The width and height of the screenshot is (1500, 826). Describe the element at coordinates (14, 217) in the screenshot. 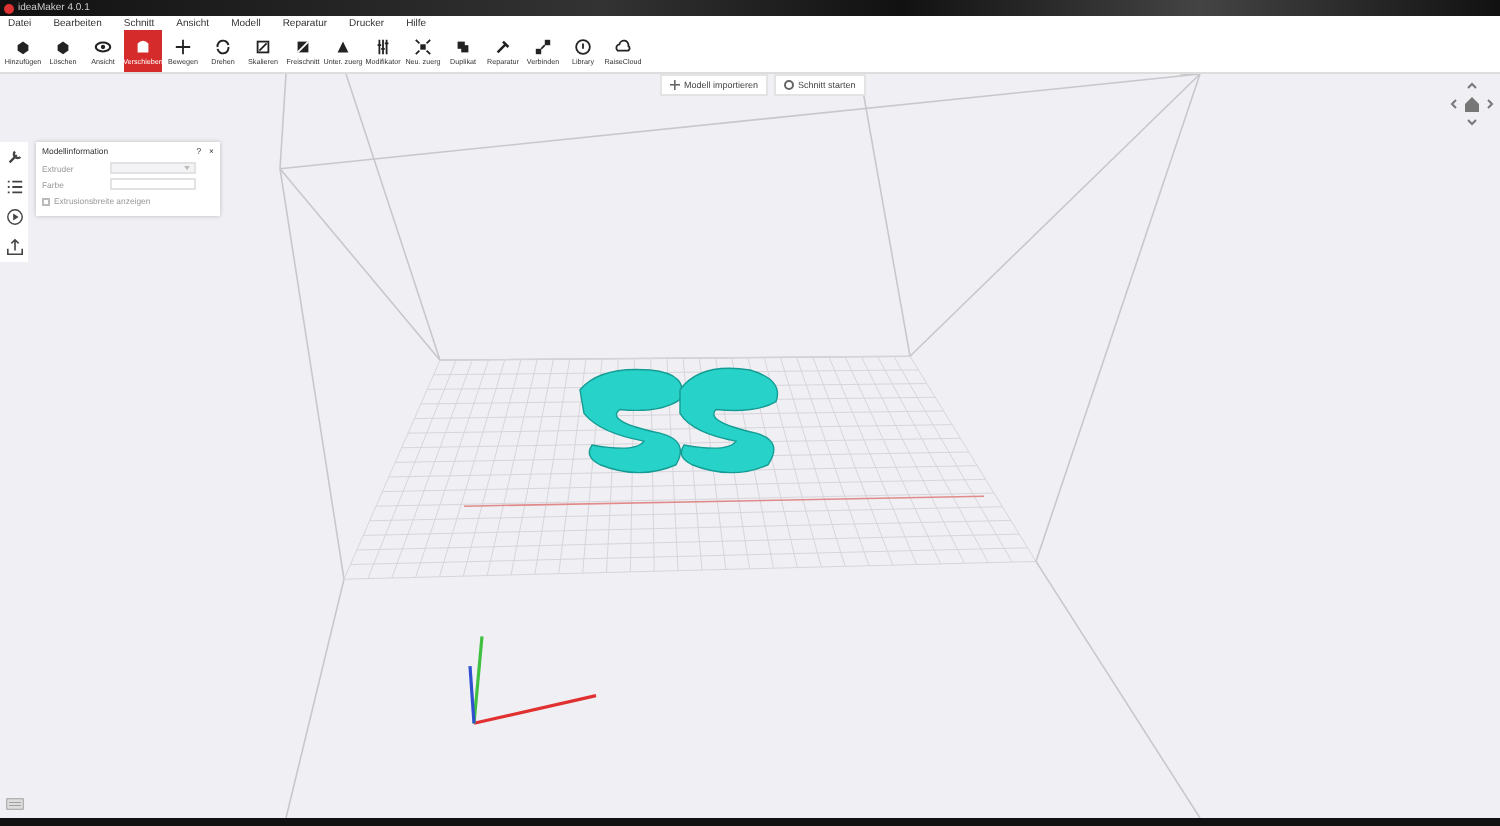

I see `play-icon` at that location.